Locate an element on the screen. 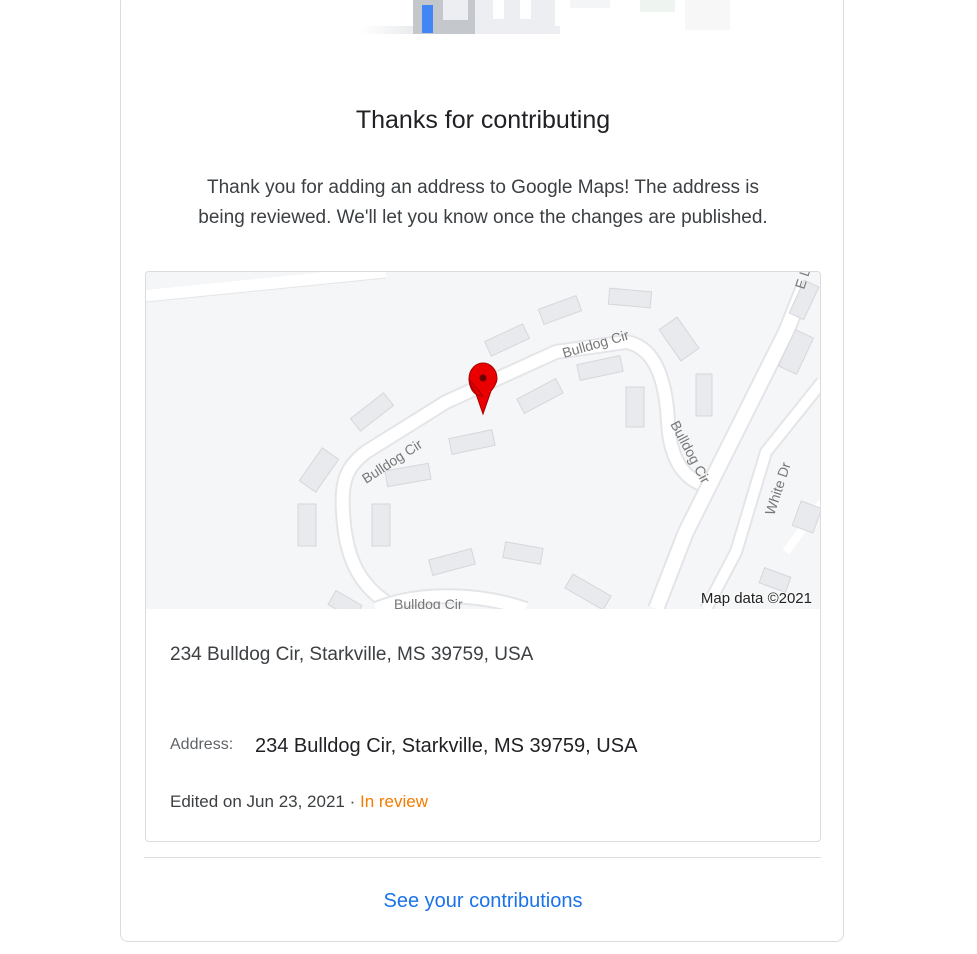 This screenshot has height=954, width=977. review-status-badge: In review is located at coordinates (394, 801).